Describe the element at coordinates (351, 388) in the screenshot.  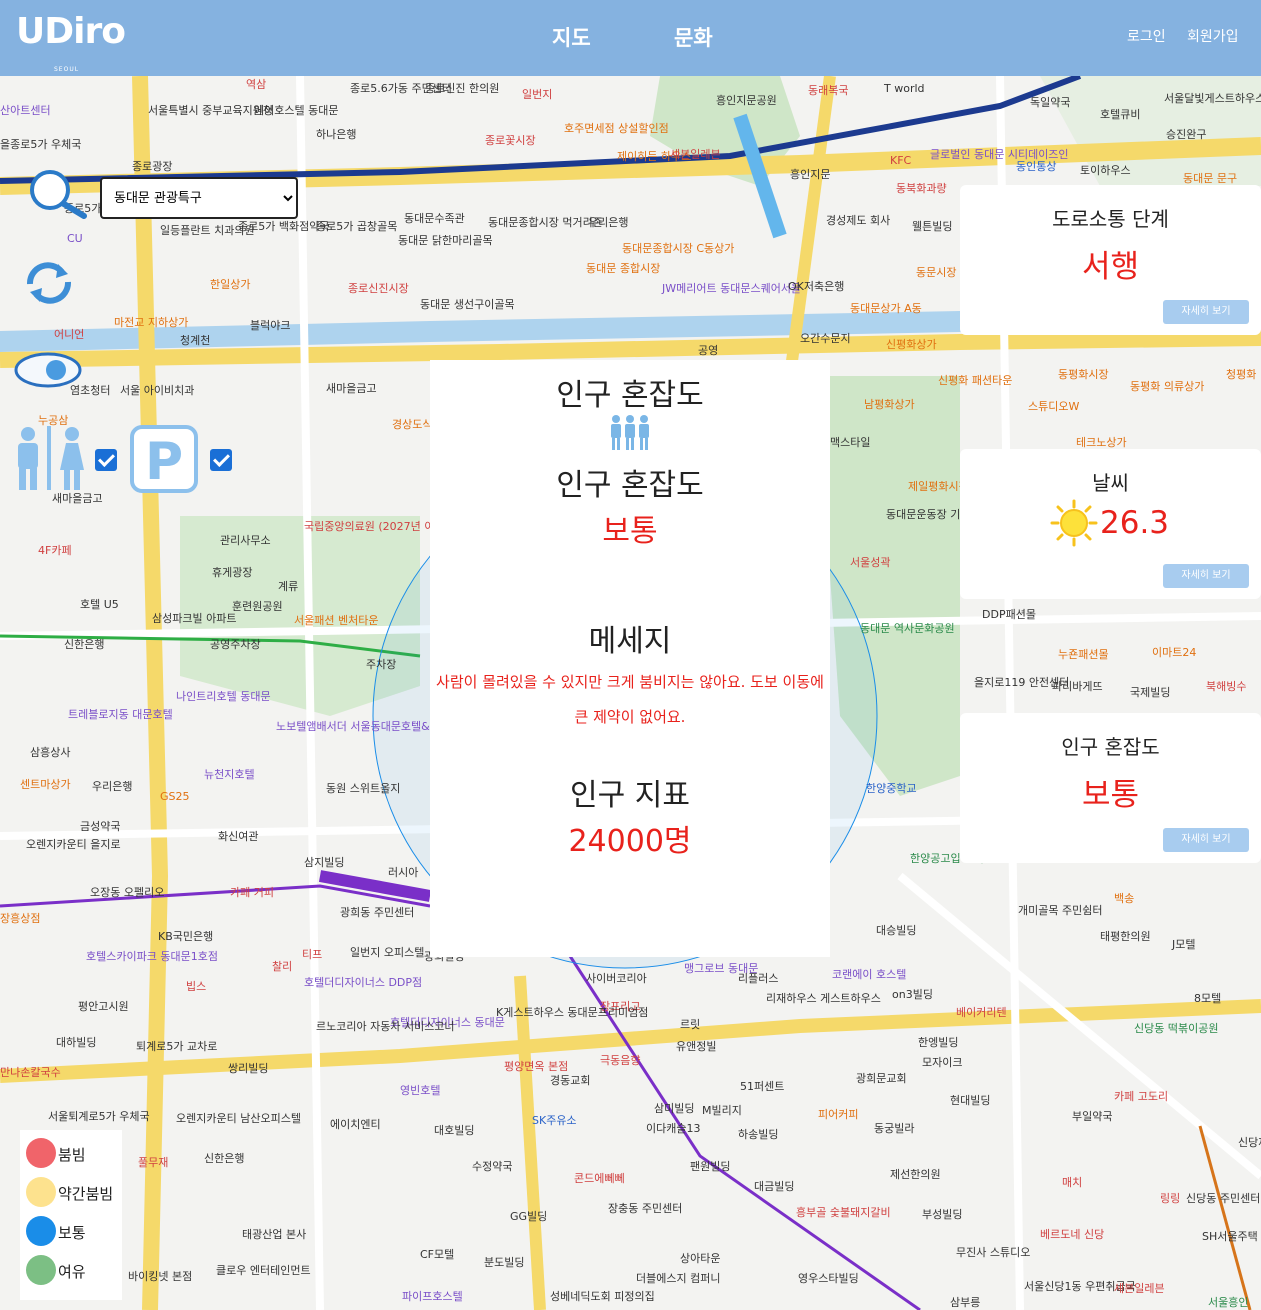
I see `map-label: 새마을금고` at that location.